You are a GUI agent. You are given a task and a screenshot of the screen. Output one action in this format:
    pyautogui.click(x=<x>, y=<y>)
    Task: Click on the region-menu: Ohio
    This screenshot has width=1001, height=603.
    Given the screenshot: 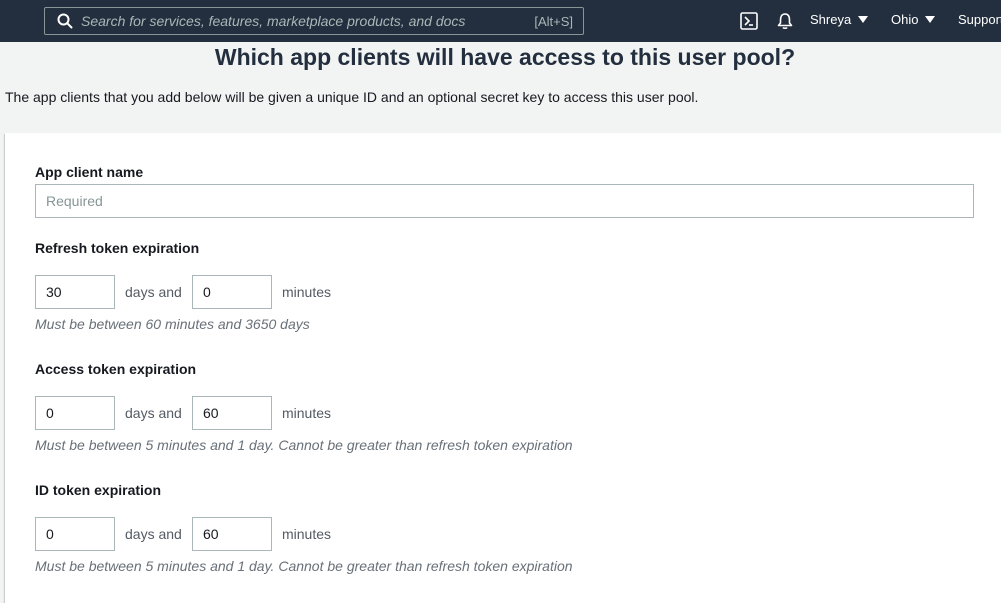 What is the action you would take?
    pyautogui.click(x=913, y=19)
    